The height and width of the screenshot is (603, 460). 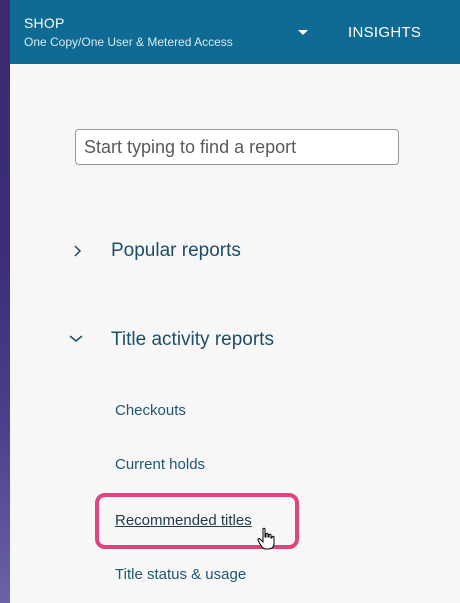 What do you see at coordinates (160, 464) in the screenshot?
I see `report-link-current-holds: Current holds` at bounding box center [160, 464].